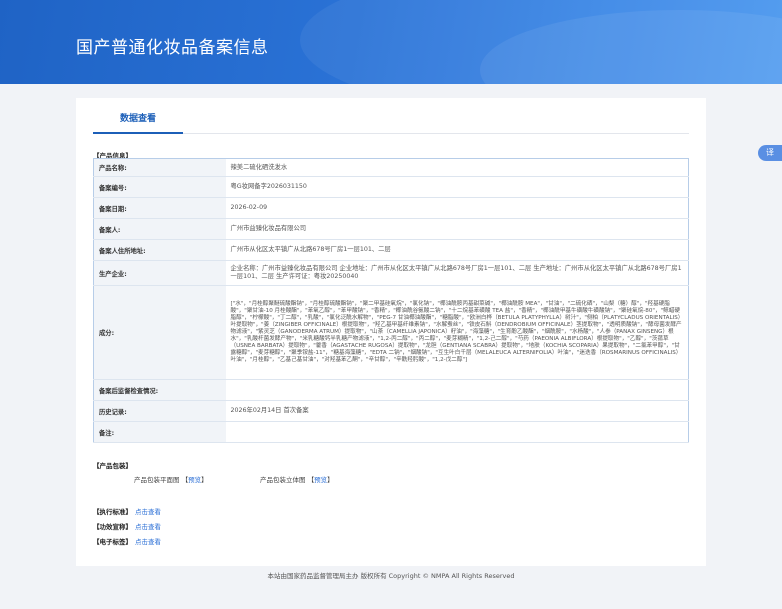 This screenshot has width=782, height=609. Describe the element at coordinates (138, 123) in the screenshot. I see `tab-data-view: 数据查看` at that location.